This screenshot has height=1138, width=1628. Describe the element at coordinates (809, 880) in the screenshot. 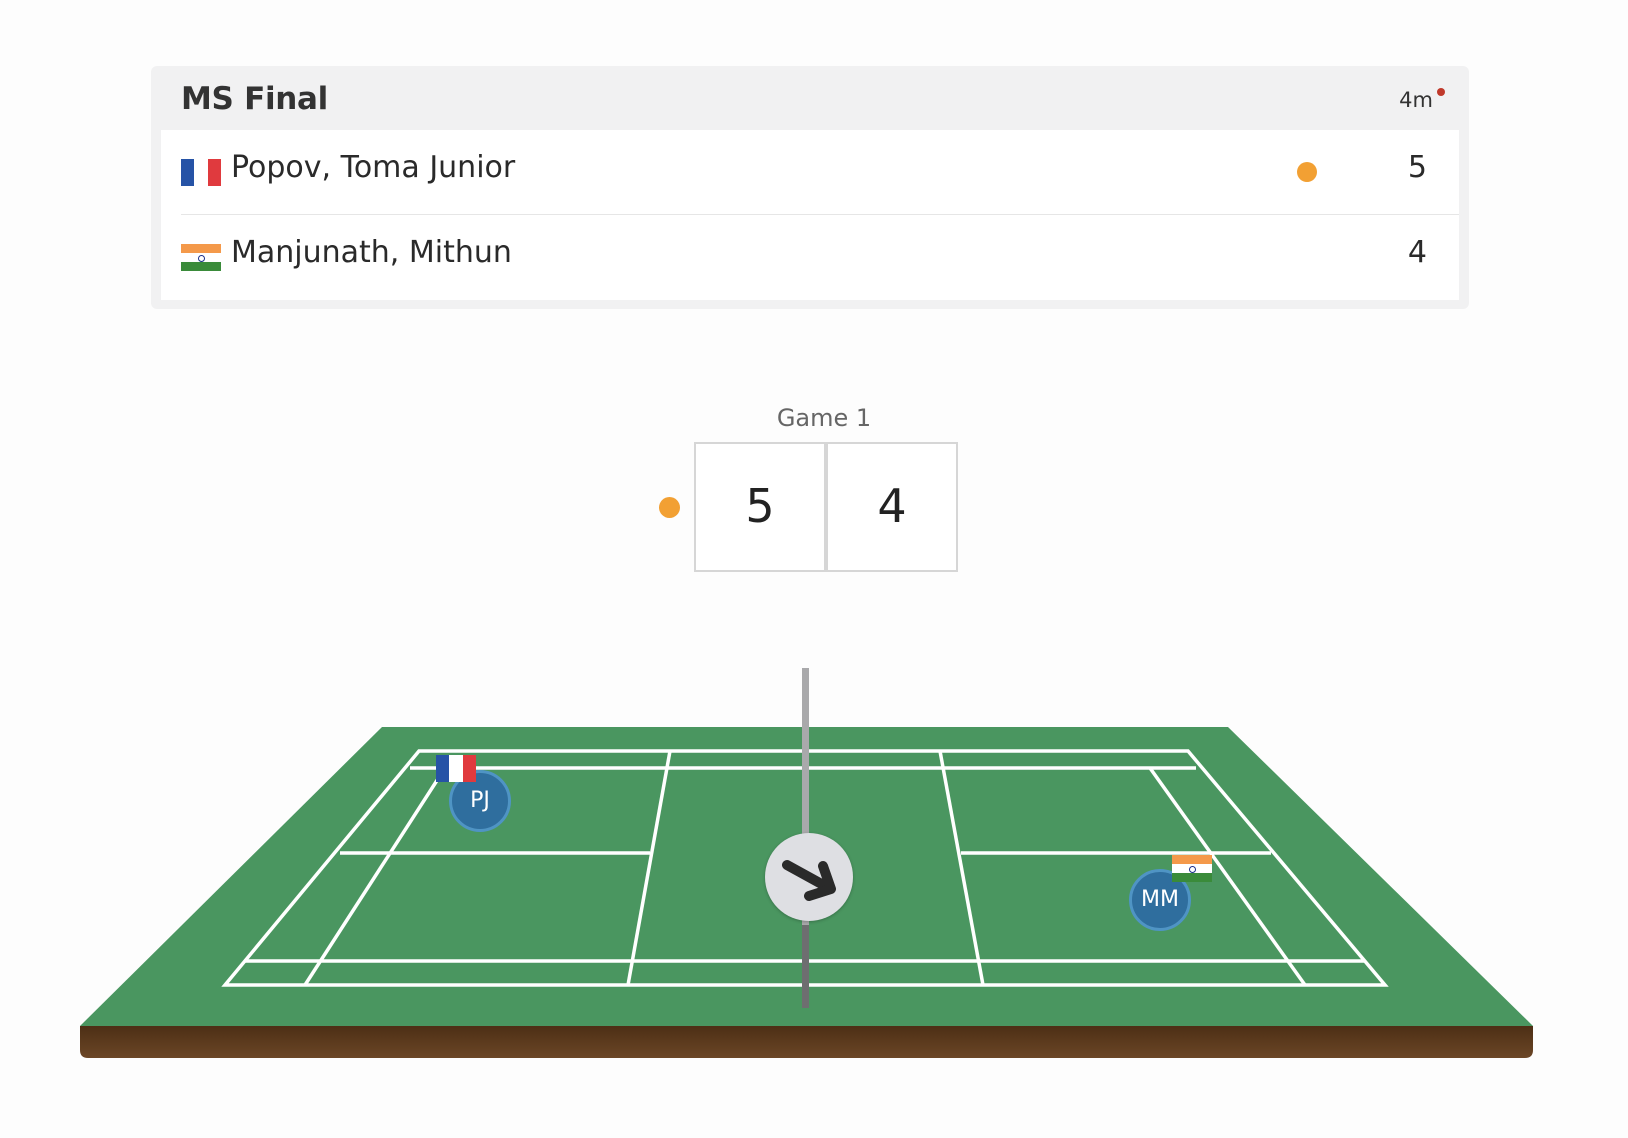

I see `arrow-down-right-icon` at that location.